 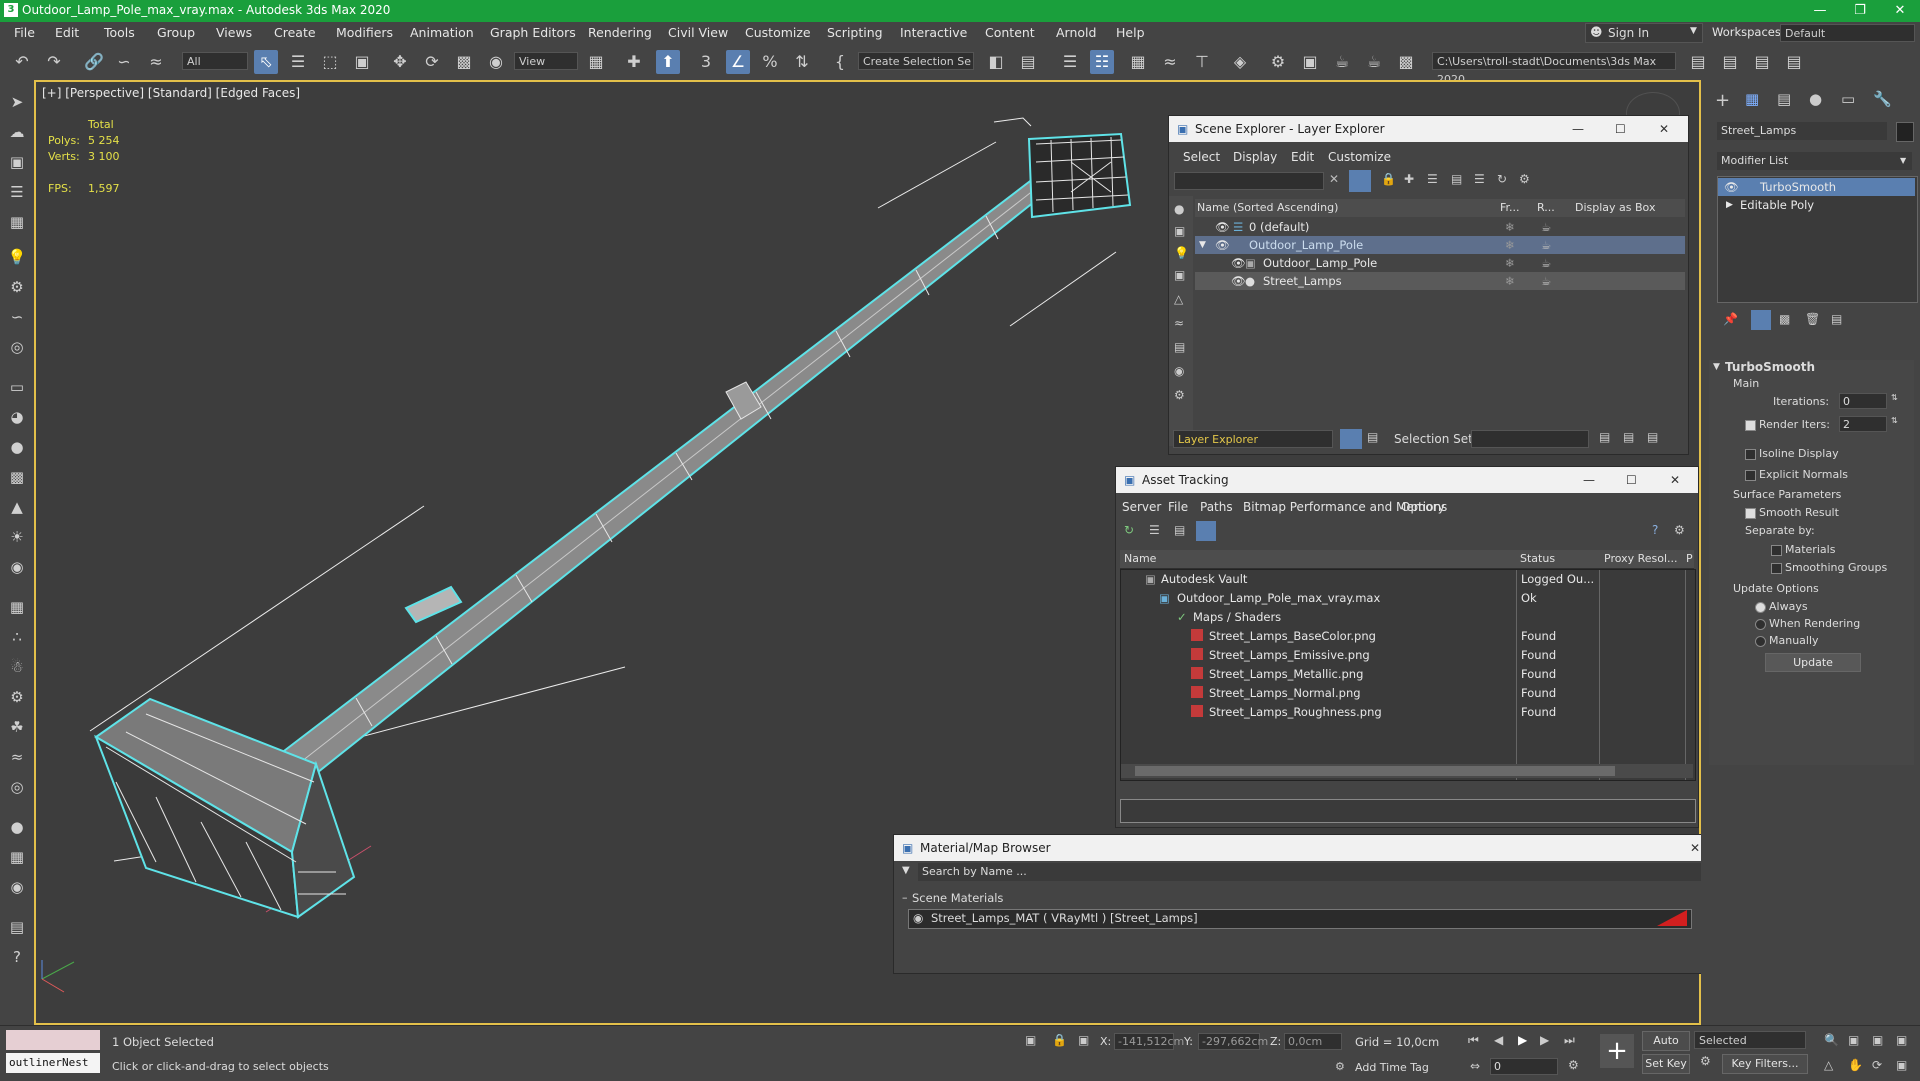 What do you see at coordinates (996, 62) in the screenshot?
I see `mirror-icon: ◧` at bounding box center [996, 62].